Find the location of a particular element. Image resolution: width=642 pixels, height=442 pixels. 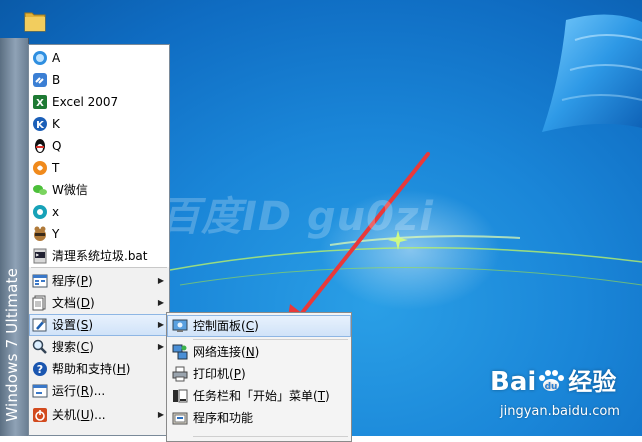

menu-label: 搜索(C) is located at coordinates (73, 347).